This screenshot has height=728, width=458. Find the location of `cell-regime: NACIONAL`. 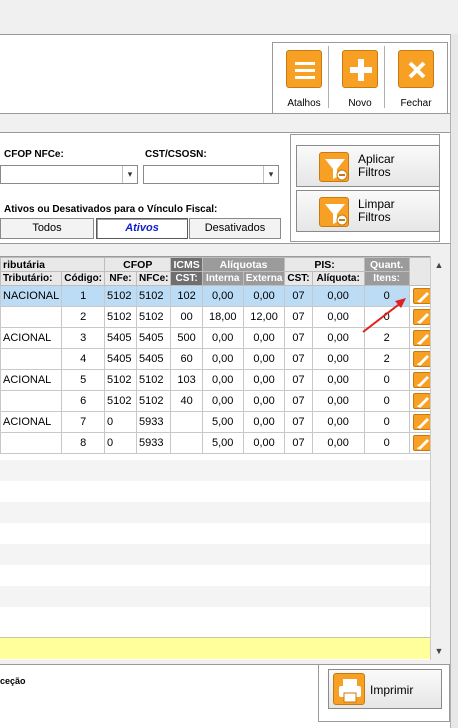

cell-regime: NACIONAL is located at coordinates (31, 296).